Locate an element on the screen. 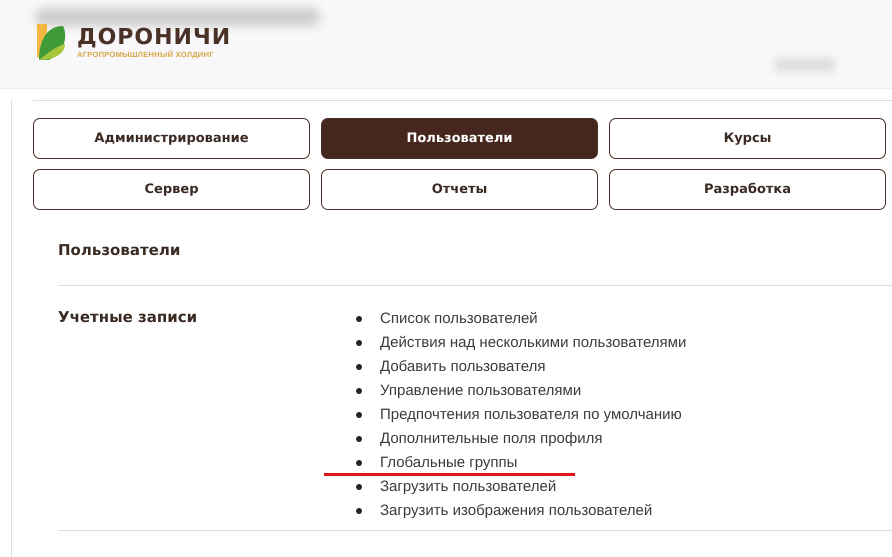 The image size is (892, 557). nav-tab: Сервер is located at coordinates (171, 189).